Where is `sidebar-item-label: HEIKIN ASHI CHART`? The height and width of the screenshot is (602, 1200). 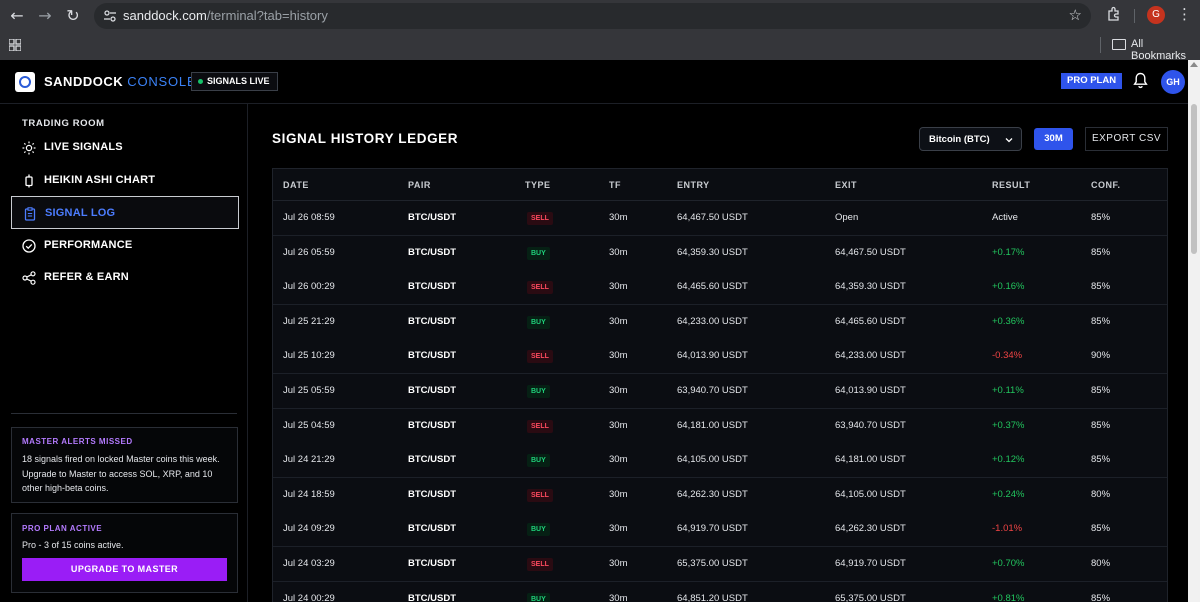 sidebar-item-label: HEIKIN ASHI CHART is located at coordinates (100, 180).